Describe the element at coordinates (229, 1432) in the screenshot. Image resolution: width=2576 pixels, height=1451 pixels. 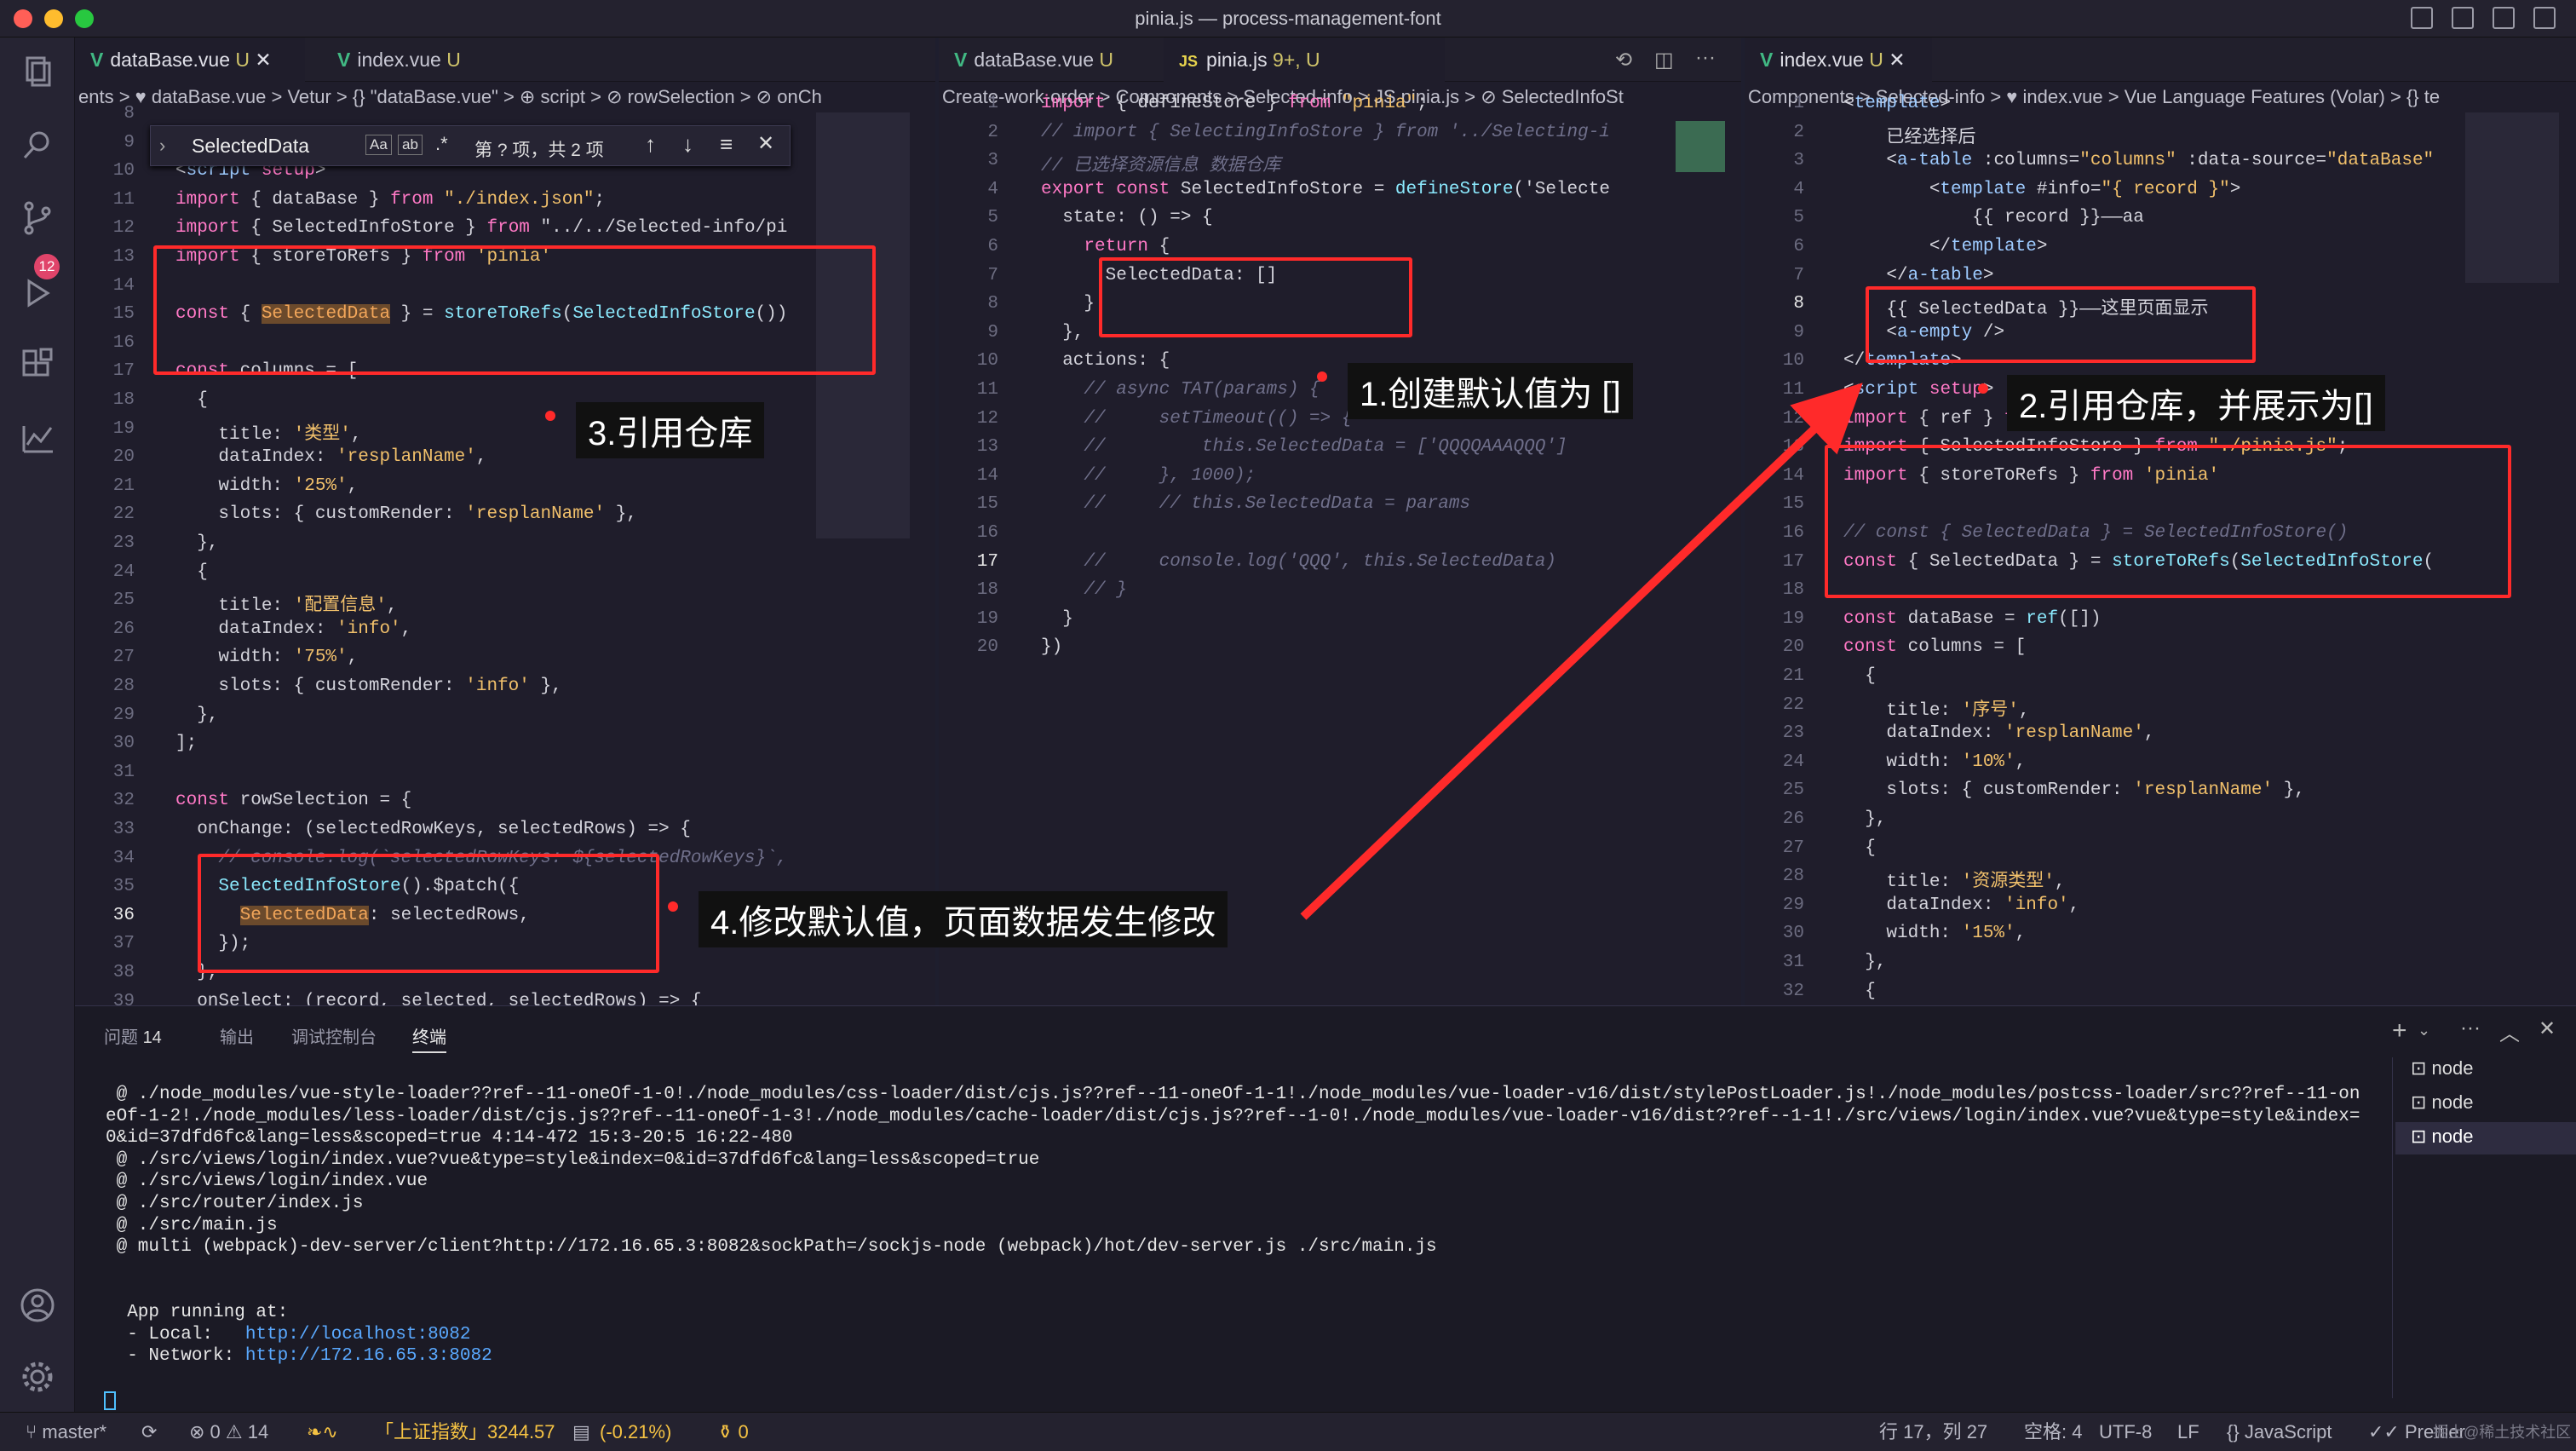
I see `problems-status: ⊗ 0 ⚠ 14` at that location.